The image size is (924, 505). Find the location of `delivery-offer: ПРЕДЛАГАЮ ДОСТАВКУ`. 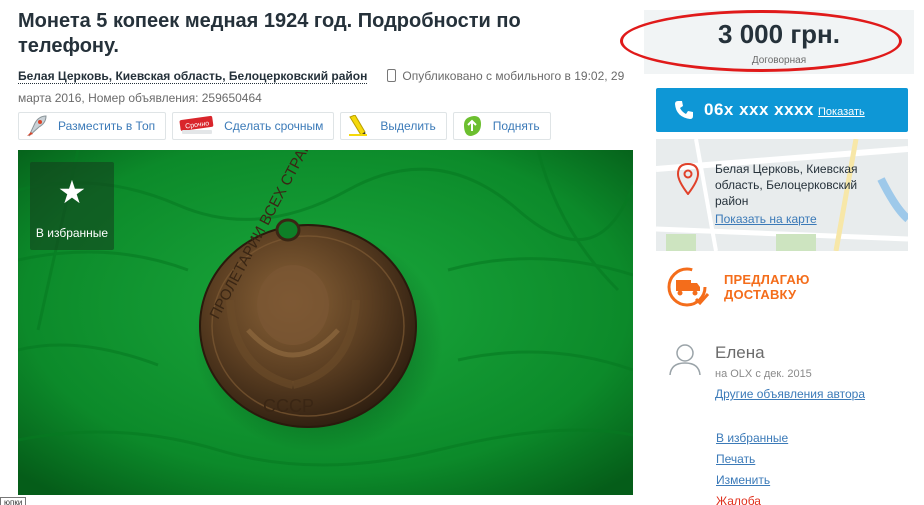

delivery-offer: ПРЕДЛАГАЮ ДОСТАВКУ is located at coordinates (738, 287).